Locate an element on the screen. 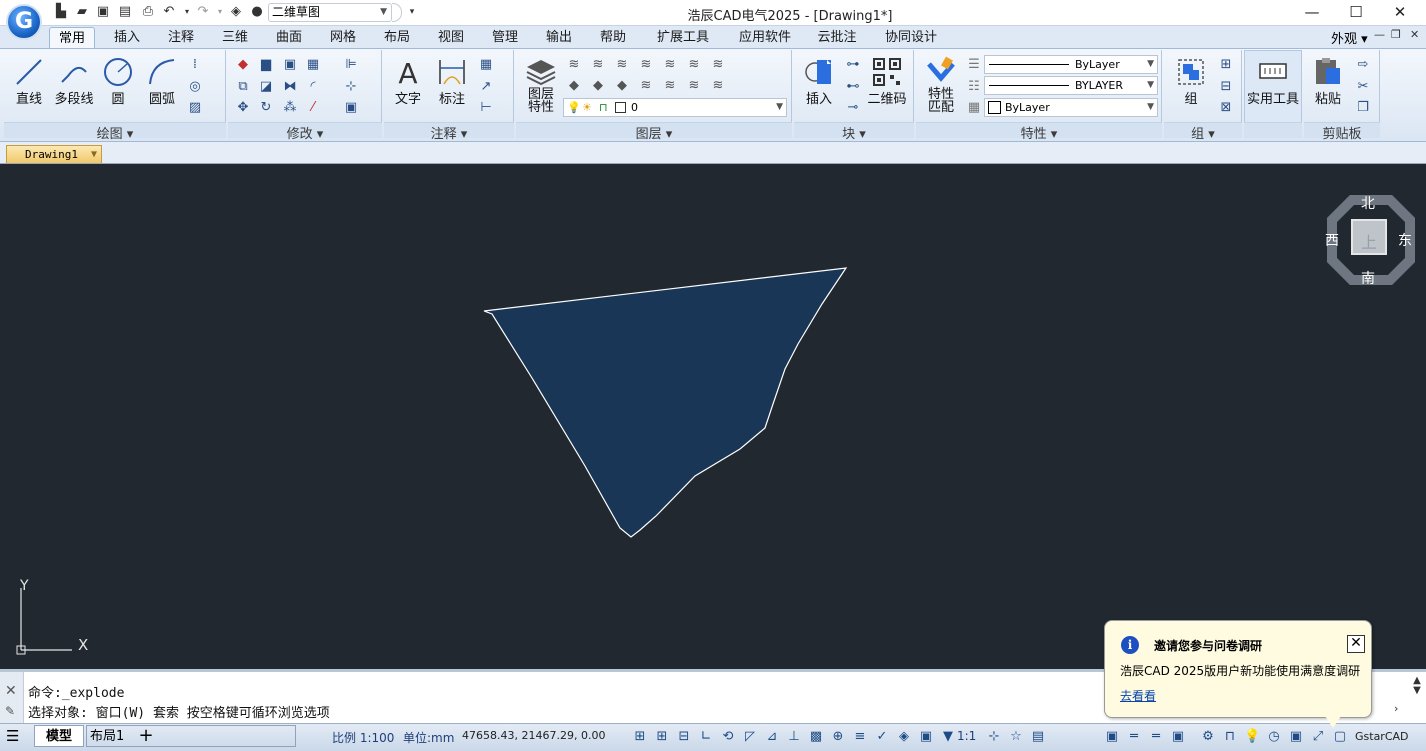 The image size is (1426, 751). maximize-button: ☐ is located at coordinates (1356, 13).